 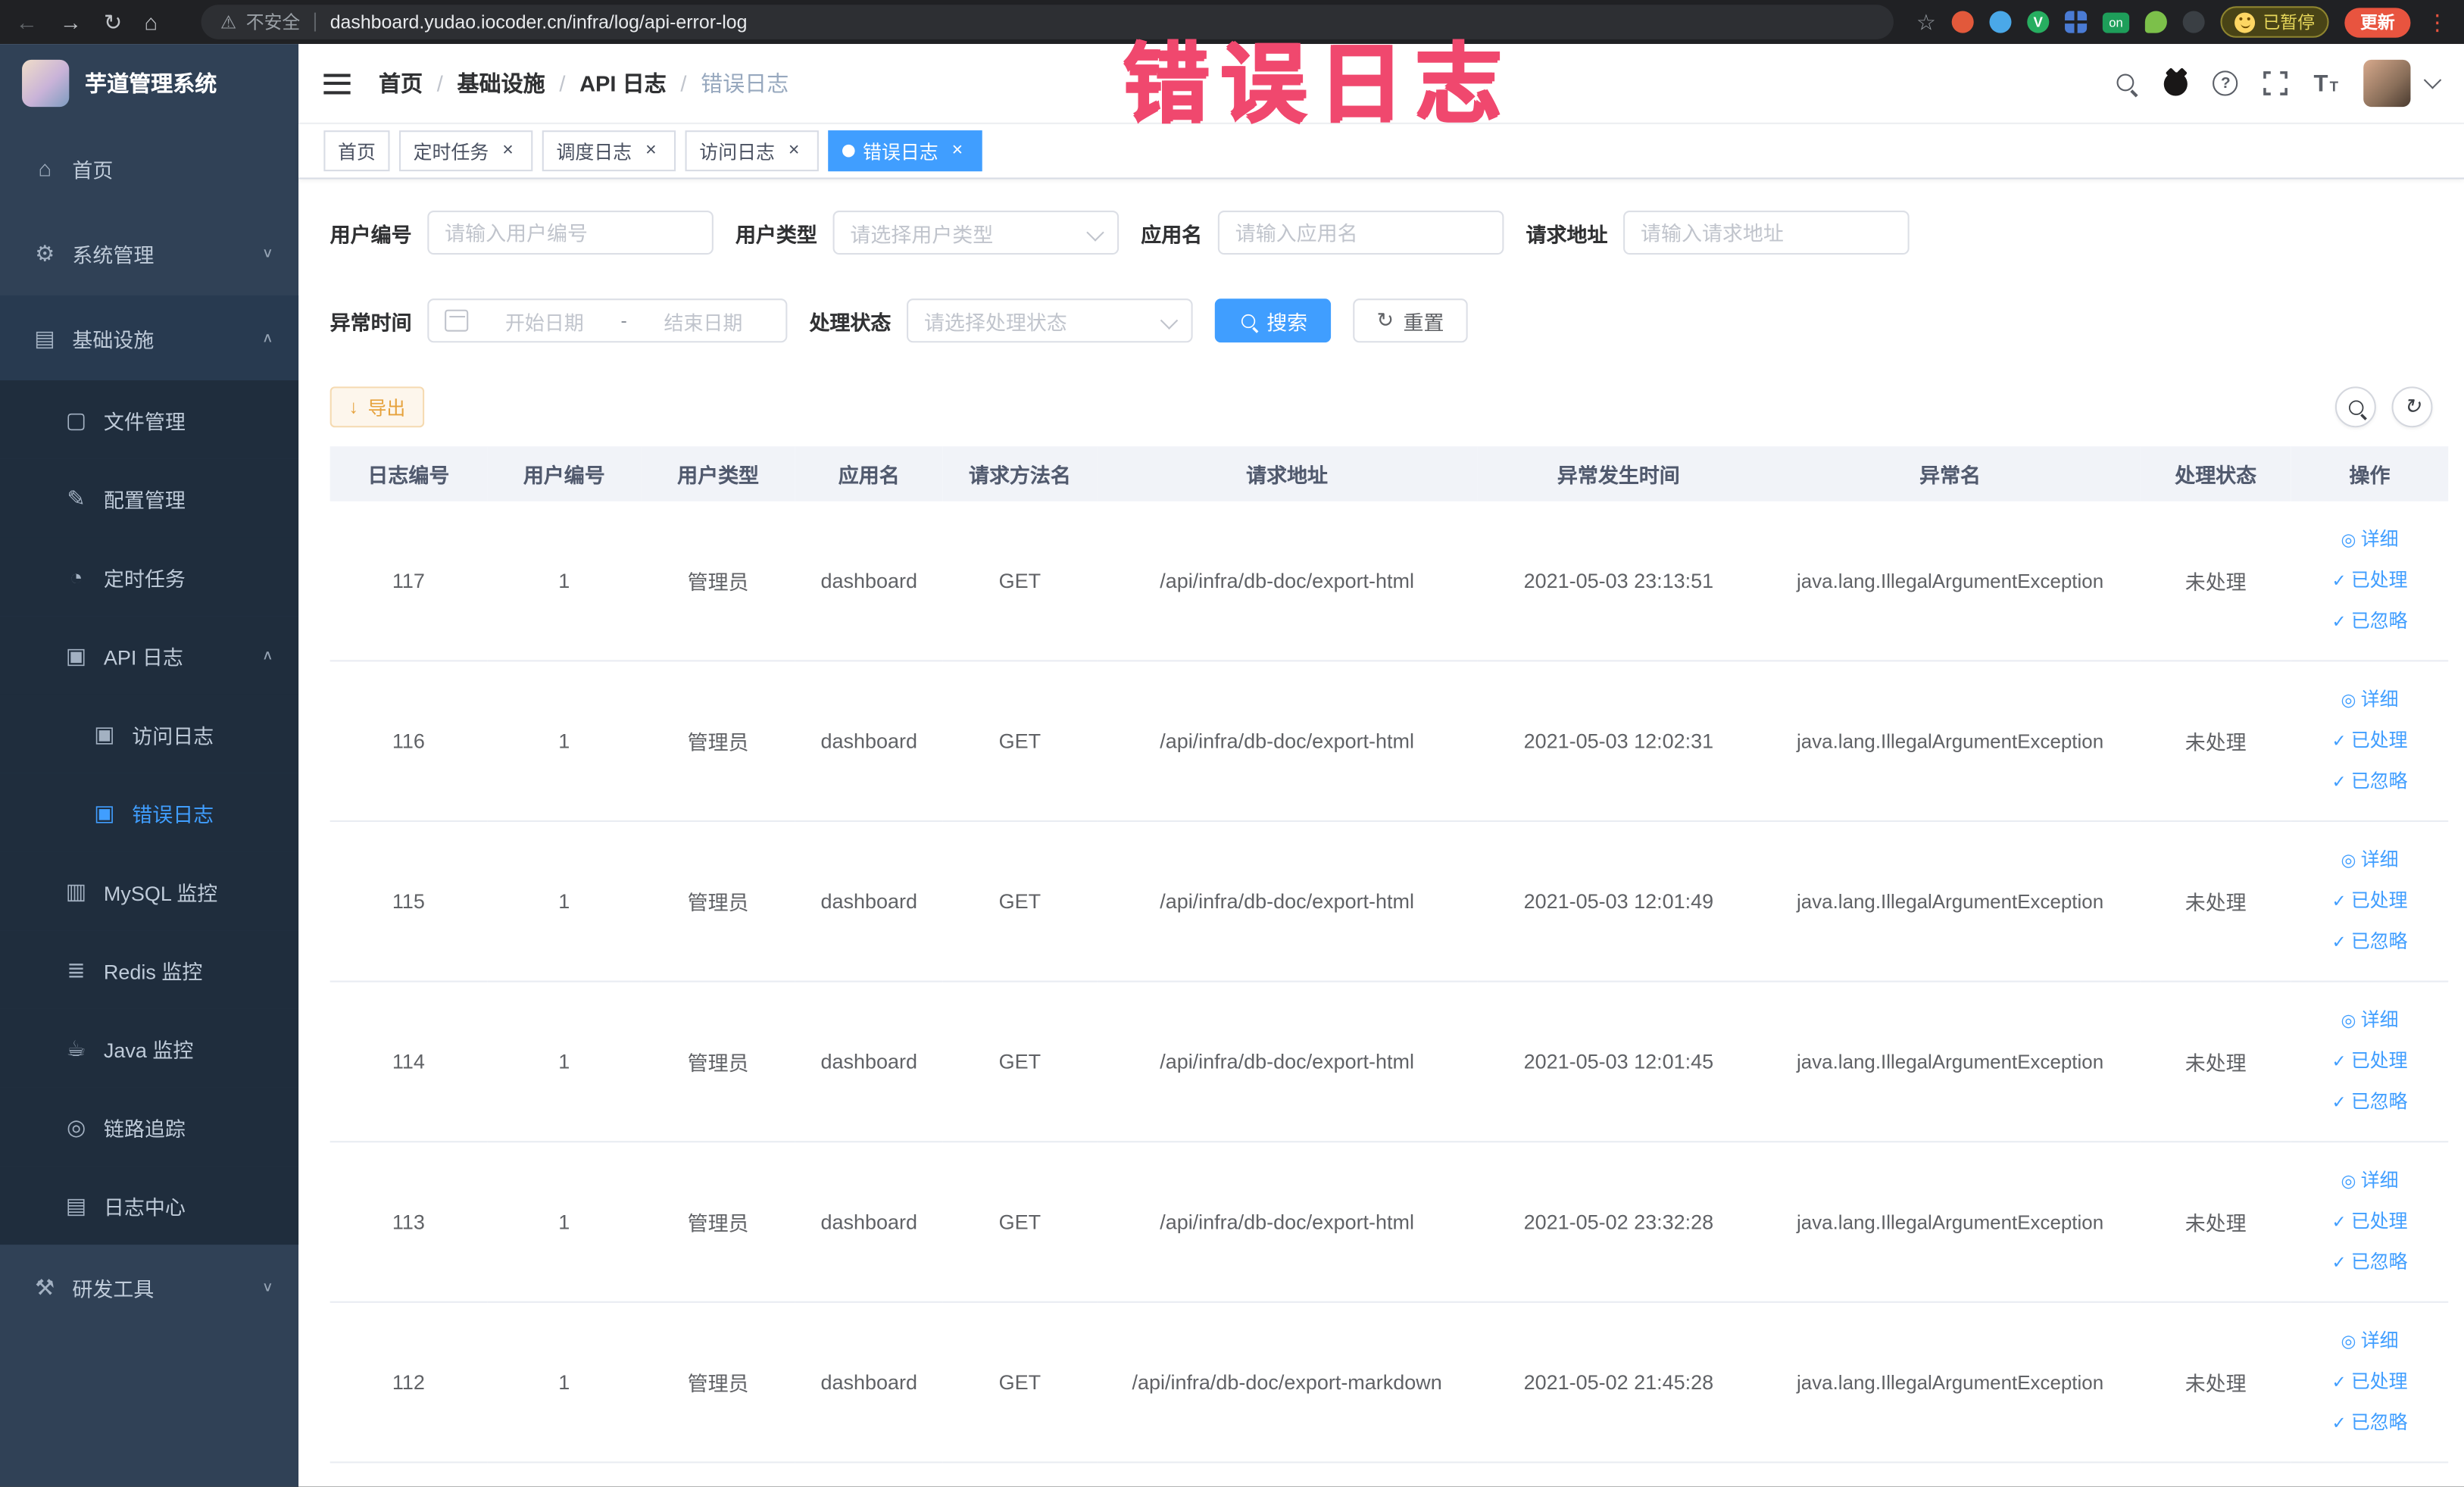 I want to click on sidebar-item-label: 访问日志, so click(x=173, y=735).